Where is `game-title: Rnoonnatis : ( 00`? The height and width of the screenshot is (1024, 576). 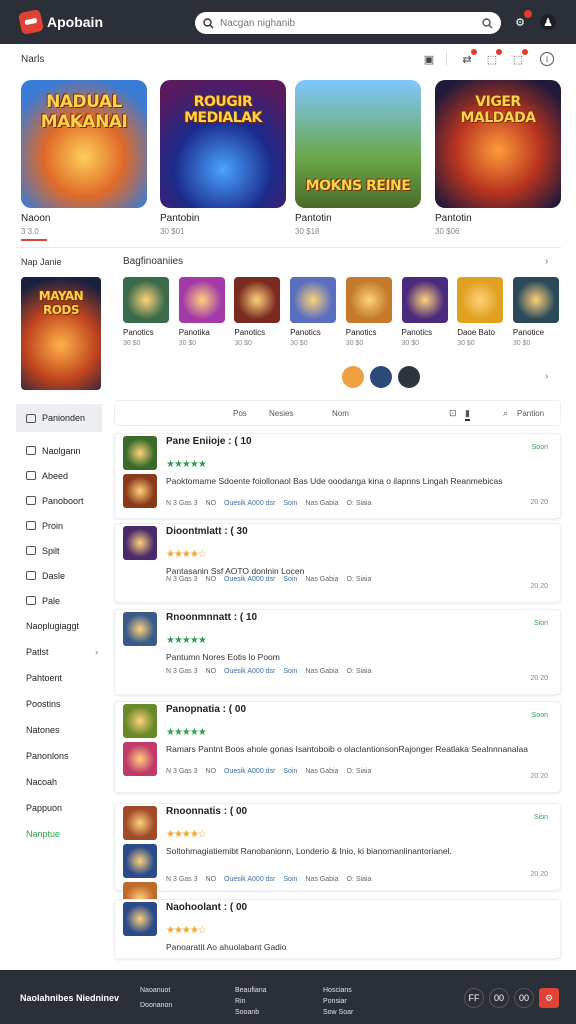
game-title: Rnoonnatis : ( 00 is located at coordinates (207, 811).